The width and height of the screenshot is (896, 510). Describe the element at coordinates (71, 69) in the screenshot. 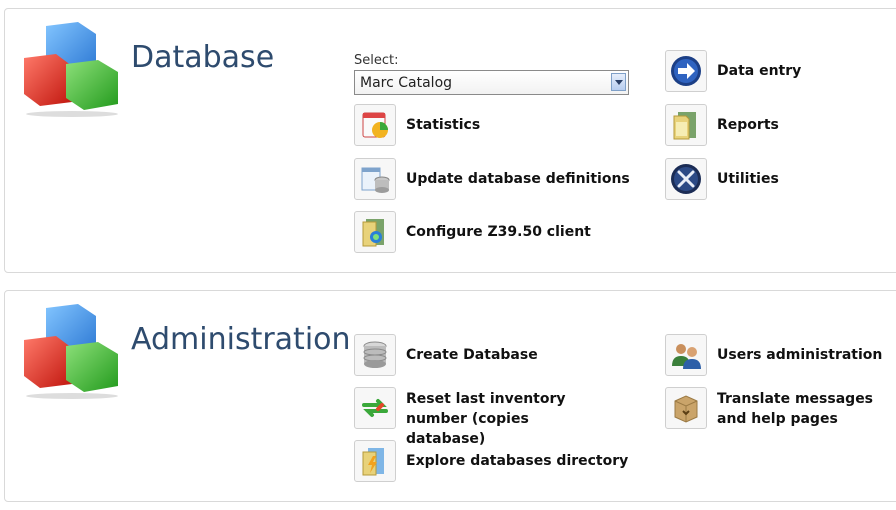

I see `database-cubes-logo` at that location.